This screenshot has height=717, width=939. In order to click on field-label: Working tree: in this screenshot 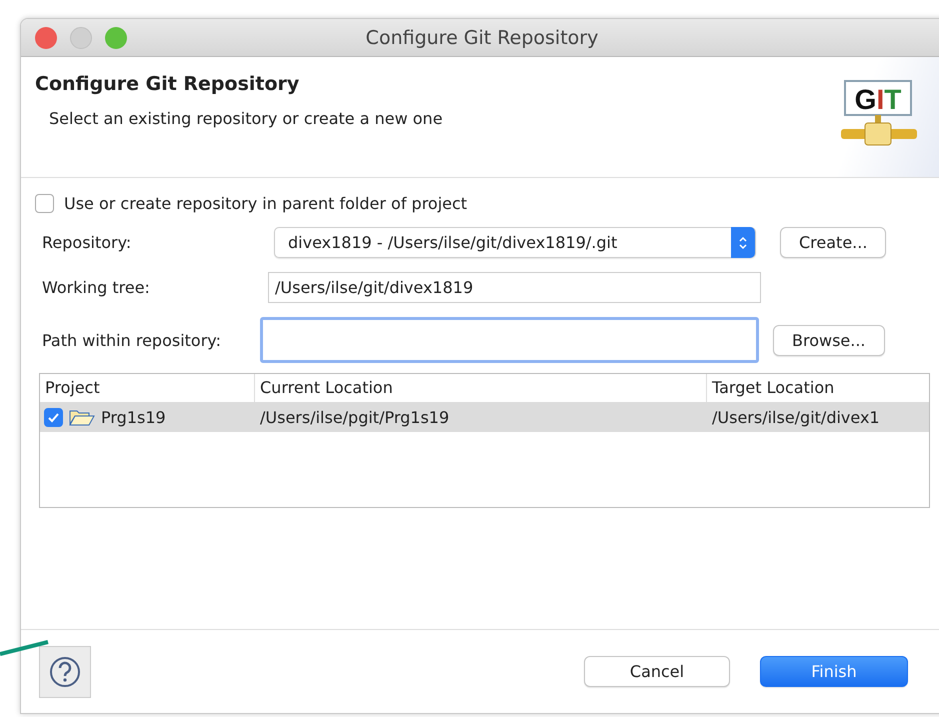, I will do `click(96, 287)`.